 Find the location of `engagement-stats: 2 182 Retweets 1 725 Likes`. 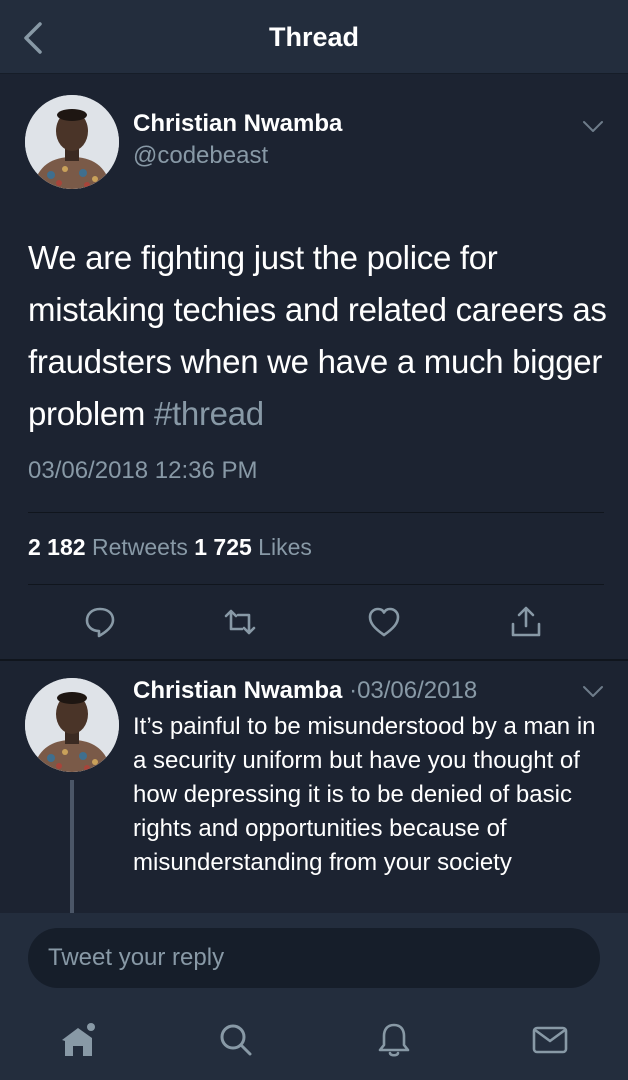

engagement-stats: 2 182 Retweets 1 725 Likes is located at coordinates (170, 547).